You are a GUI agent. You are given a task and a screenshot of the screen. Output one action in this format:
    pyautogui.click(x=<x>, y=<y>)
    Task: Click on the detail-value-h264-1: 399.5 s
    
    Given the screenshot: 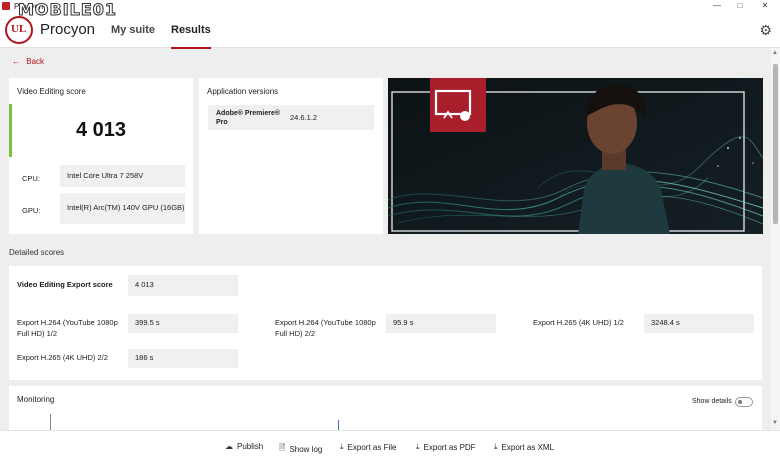 What is the action you would take?
    pyautogui.click(x=183, y=323)
    